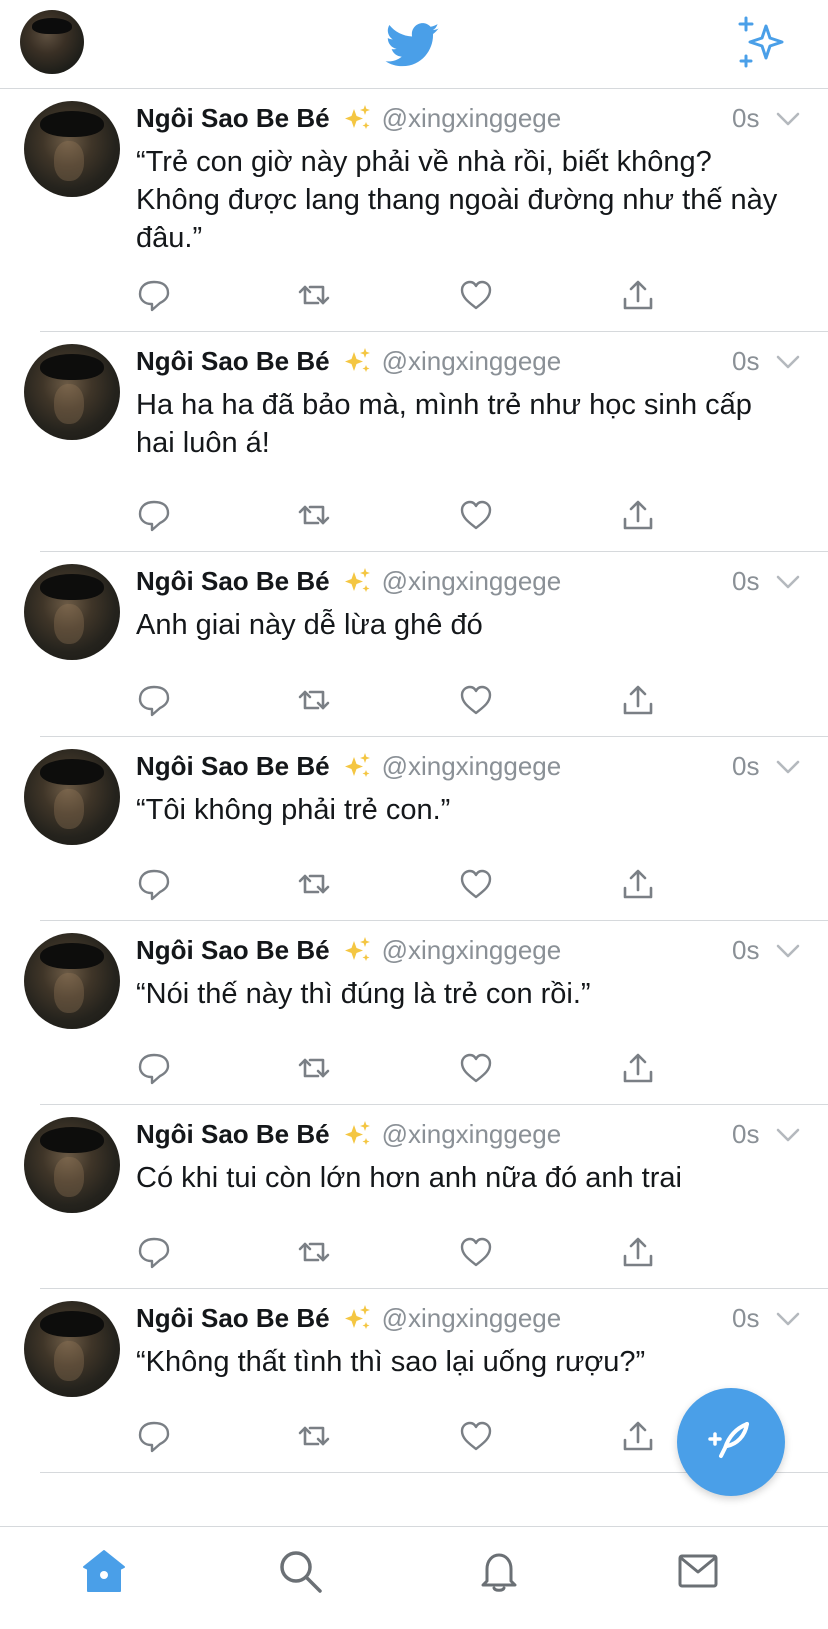  I want to click on tab-home, so click(104, 1571).